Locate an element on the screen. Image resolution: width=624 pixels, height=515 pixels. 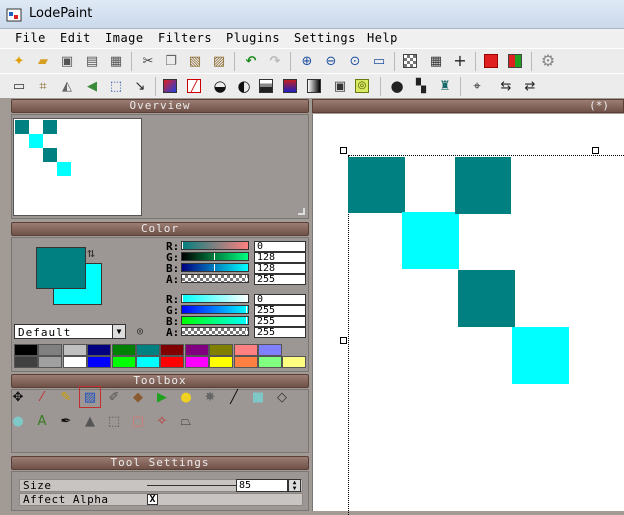
save-icon: ▣ is located at coordinates (67, 61).